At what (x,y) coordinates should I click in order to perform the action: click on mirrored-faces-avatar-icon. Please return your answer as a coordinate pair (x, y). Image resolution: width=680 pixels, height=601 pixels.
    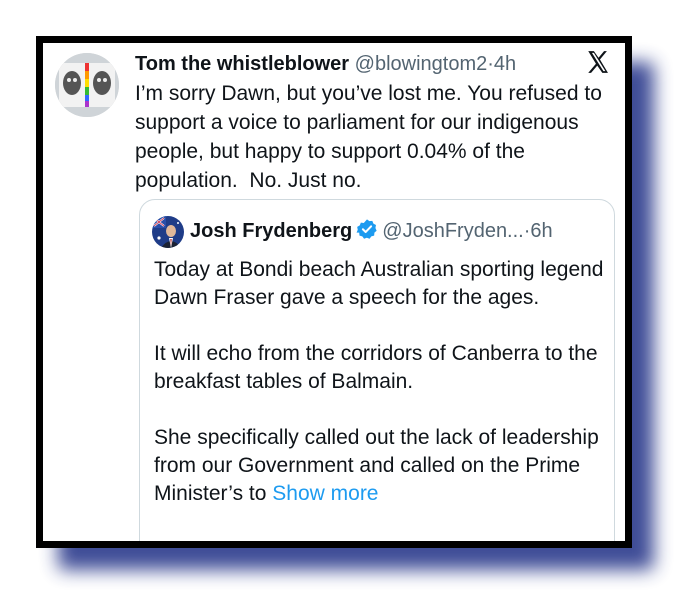
    Looking at the image, I should click on (87, 85).